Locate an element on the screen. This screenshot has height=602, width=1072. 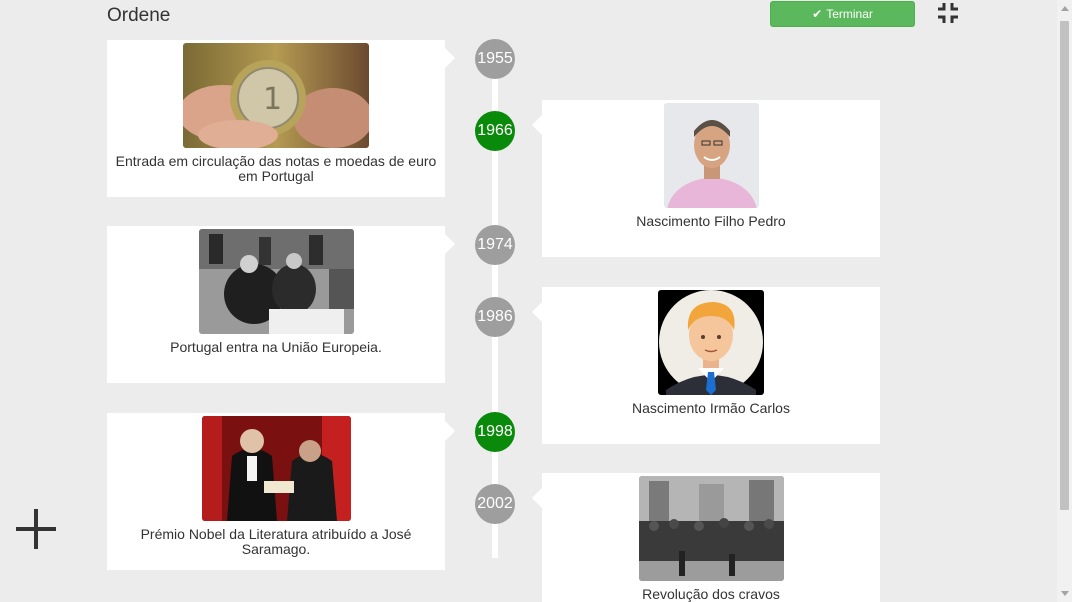
man-portrait-photo is located at coordinates (711, 155).